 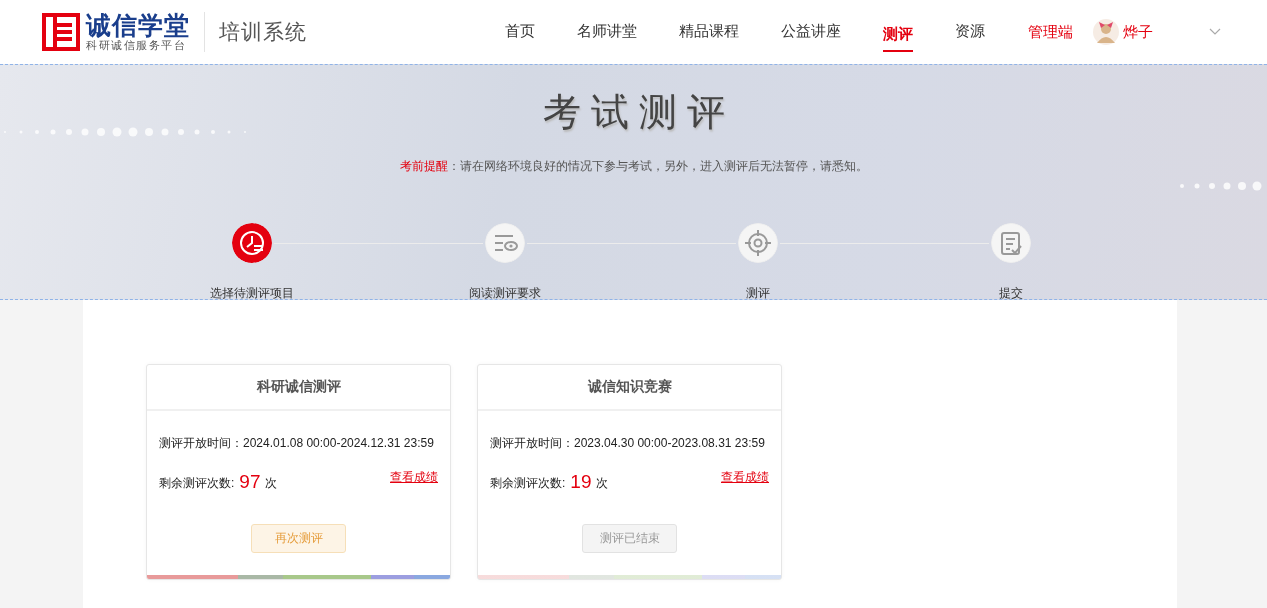 What do you see at coordinates (298, 388) in the screenshot?
I see `card-title: 科研诚信测评` at bounding box center [298, 388].